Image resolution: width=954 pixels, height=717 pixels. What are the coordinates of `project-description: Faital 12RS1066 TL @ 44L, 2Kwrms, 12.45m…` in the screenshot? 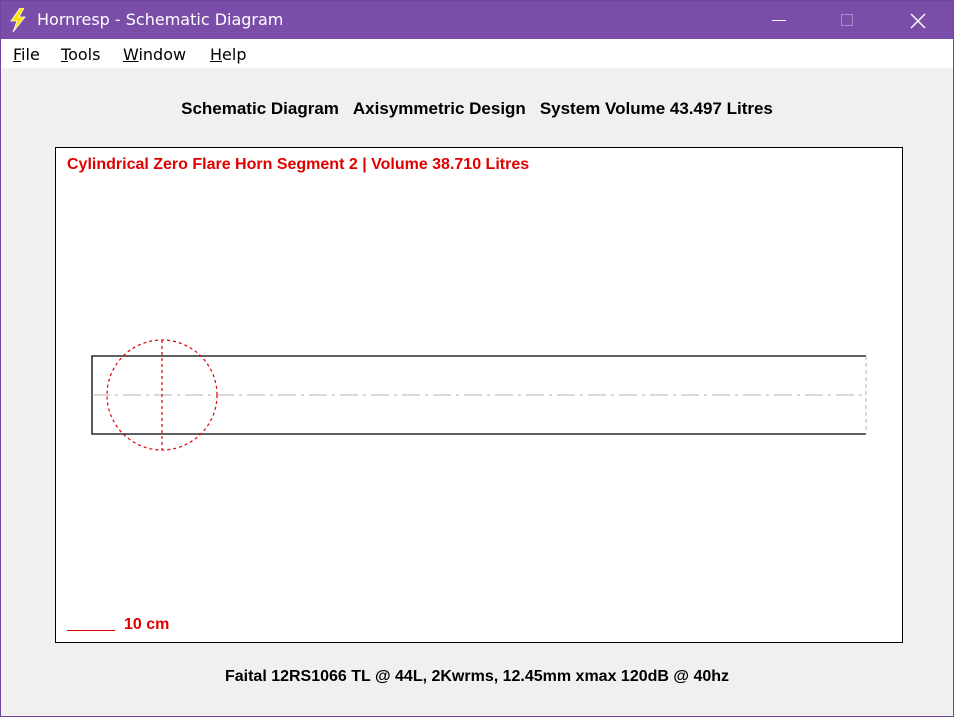 It's located at (477, 676).